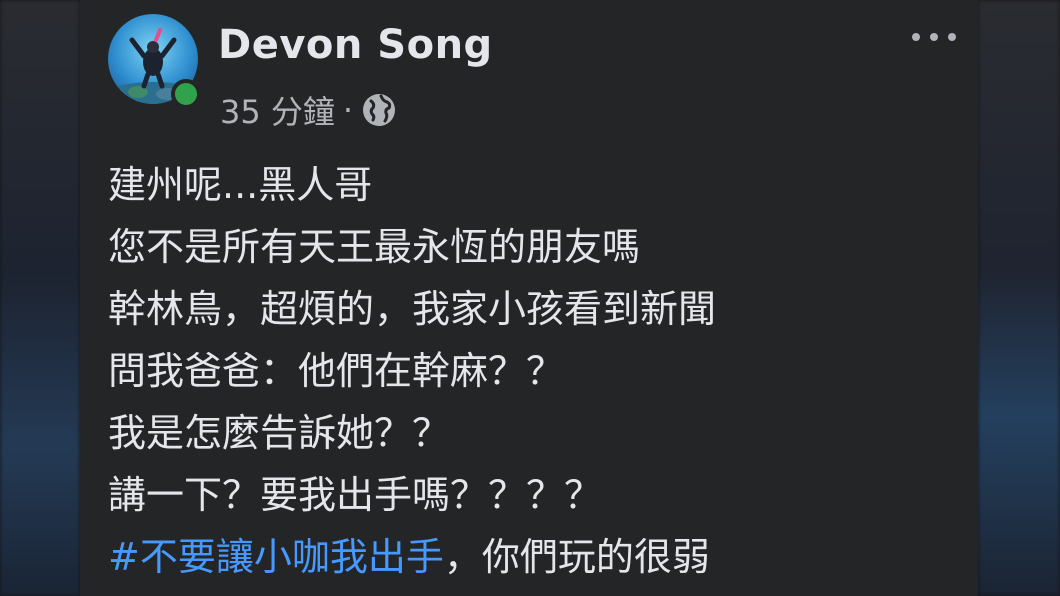 The height and width of the screenshot is (596, 1060). What do you see at coordinates (355, 45) in the screenshot?
I see `author-name: Devon Song` at bounding box center [355, 45].